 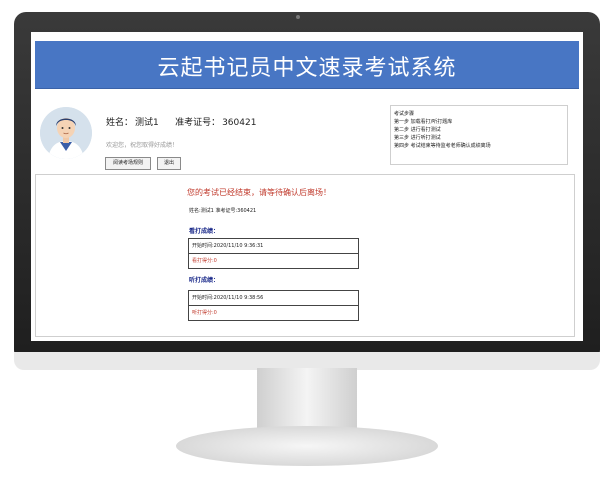 What do you see at coordinates (307, 446) in the screenshot?
I see `monitor-stand-base` at bounding box center [307, 446].